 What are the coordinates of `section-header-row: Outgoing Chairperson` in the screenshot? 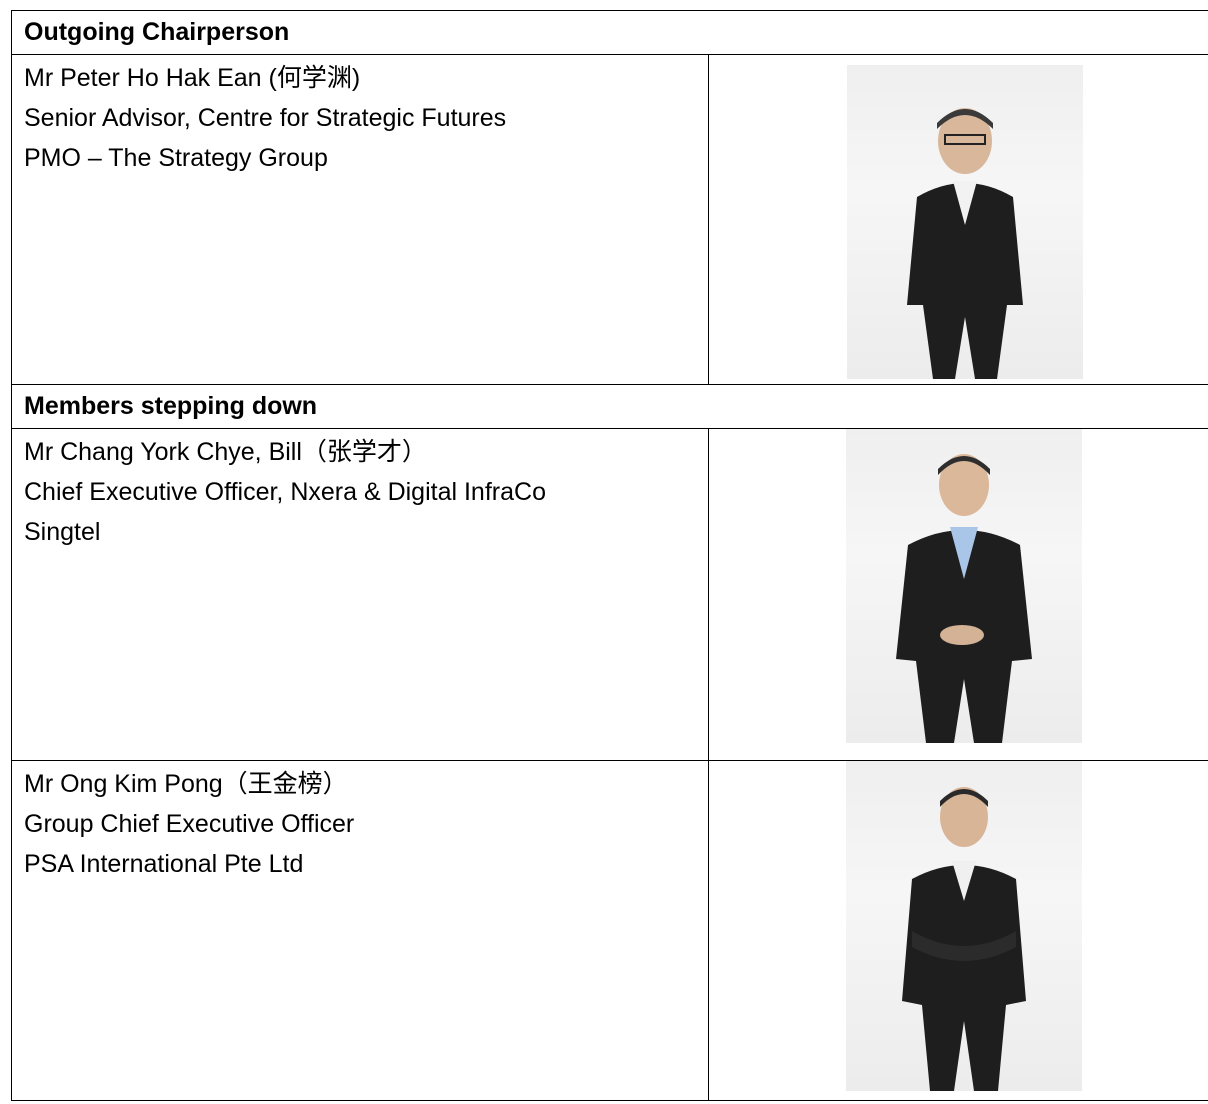 It's located at (609, 32).